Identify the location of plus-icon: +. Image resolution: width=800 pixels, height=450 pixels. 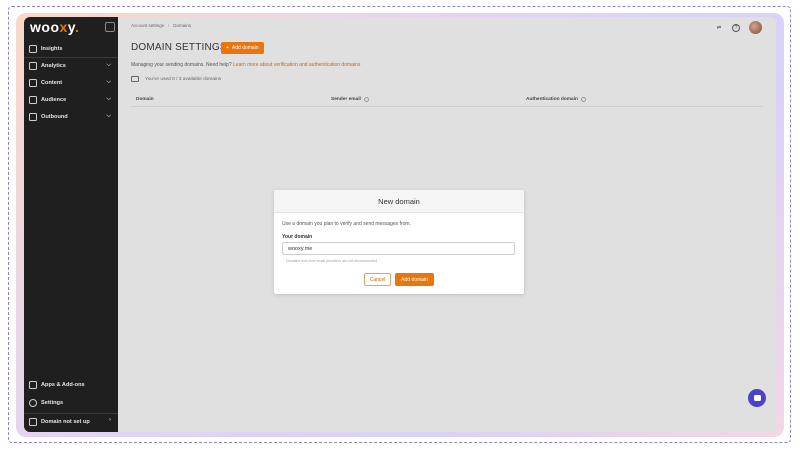
(227, 48).